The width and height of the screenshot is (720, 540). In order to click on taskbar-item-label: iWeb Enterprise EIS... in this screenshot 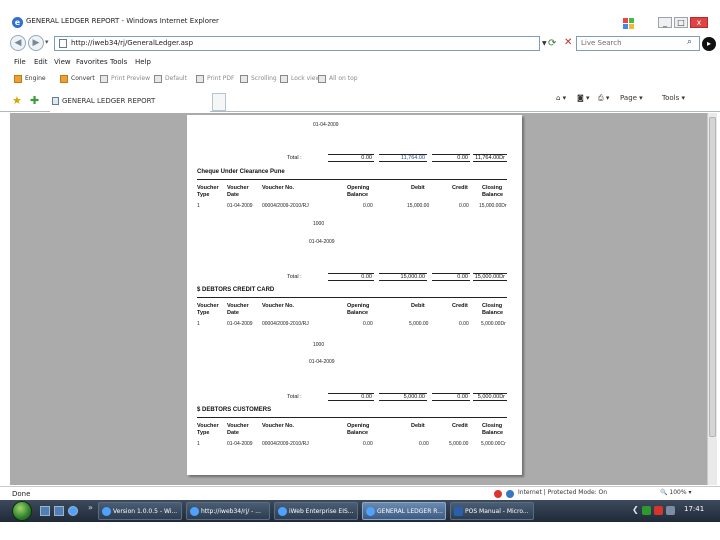, I will do `click(321, 511)`.